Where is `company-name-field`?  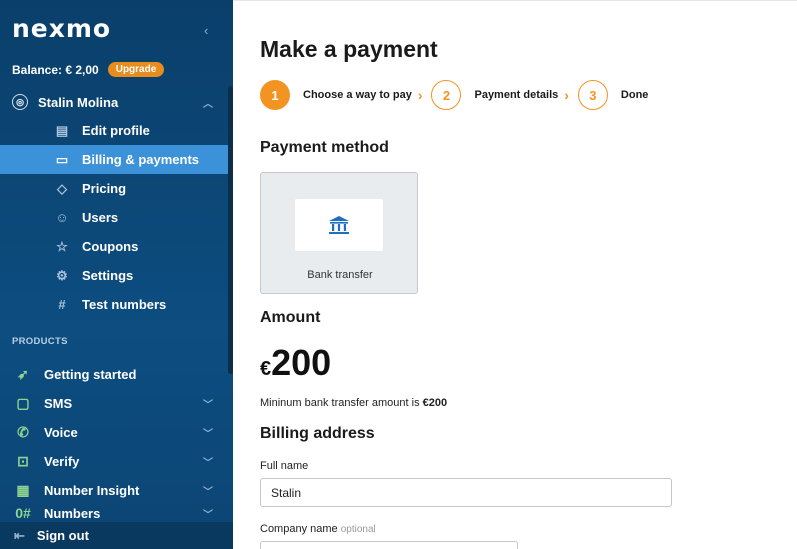
company-name-field is located at coordinates (389, 545).